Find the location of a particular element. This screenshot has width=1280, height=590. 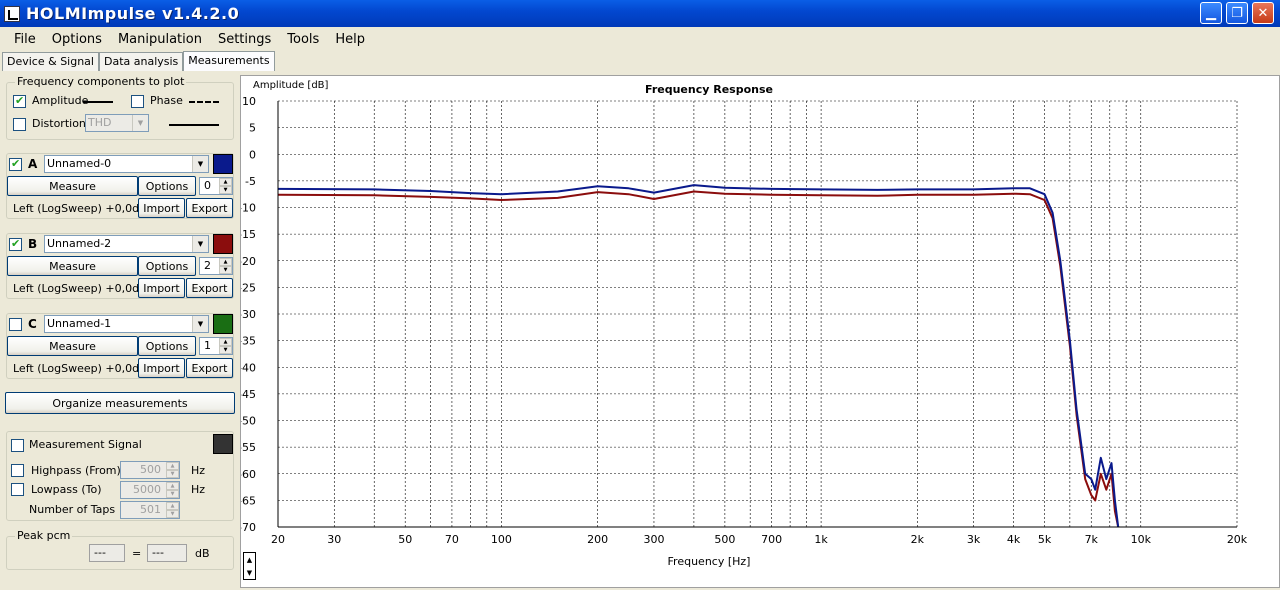

menu-options: Options is located at coordinates (77, 39).